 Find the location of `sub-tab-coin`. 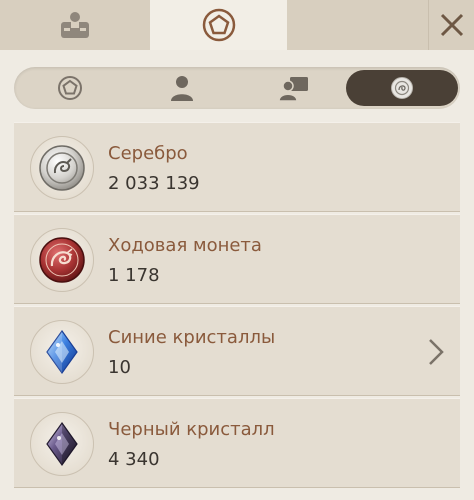

sub-tab-coin is located at coordinates (402, 88).